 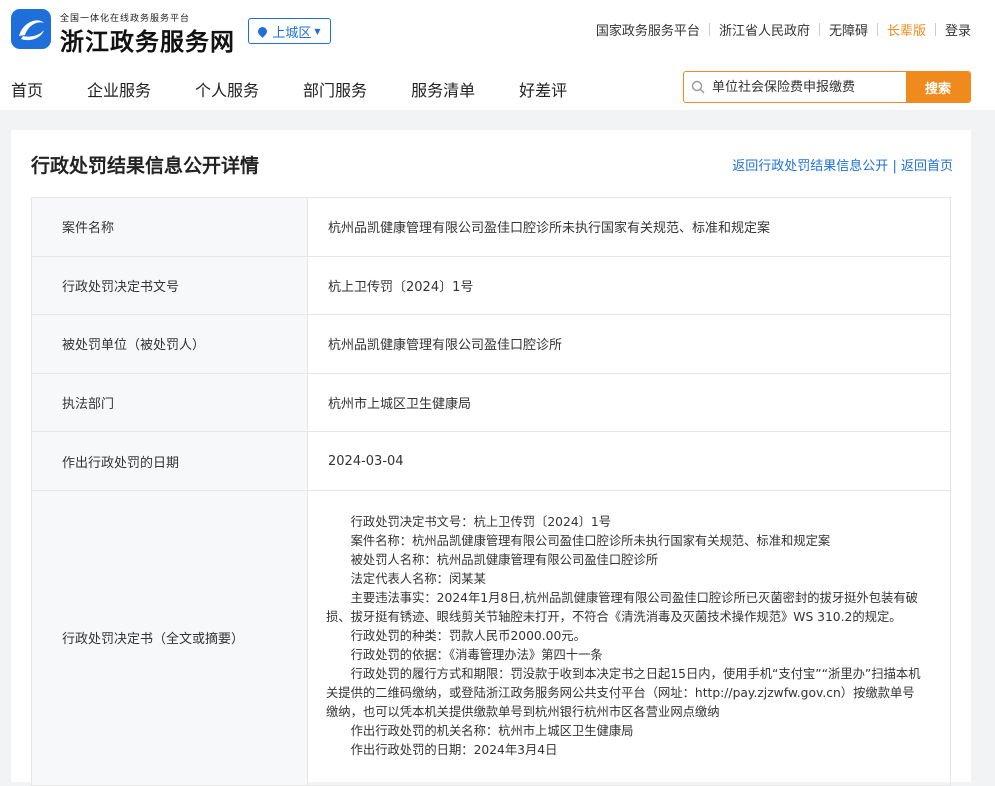 What do you see at coordinates (27, 89) in the screenshot?
I see `nav-home: 首页` at bounding box center [27, 89].